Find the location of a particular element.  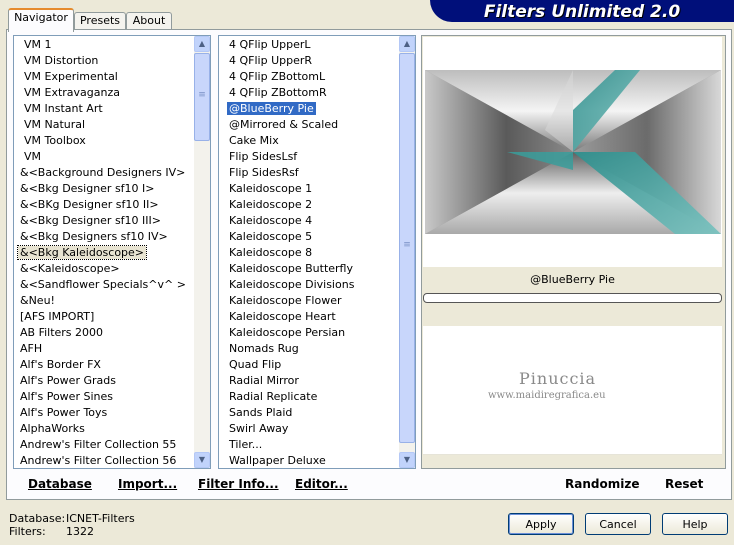

filter-item: Quad Flip is located at coordinates (309, 365).